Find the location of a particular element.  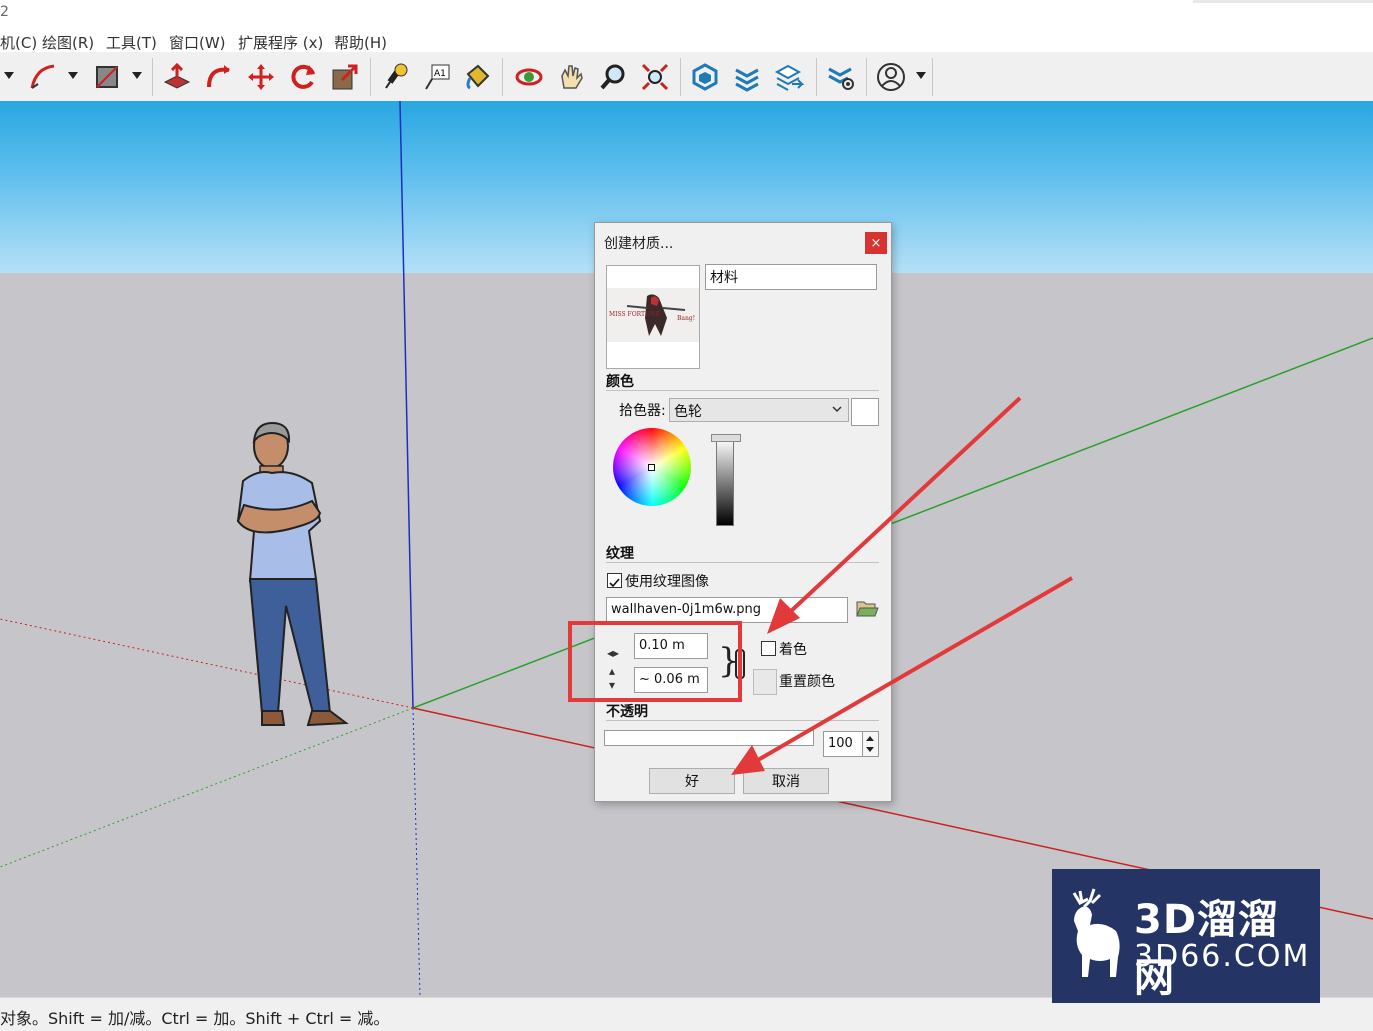

texture-preview-image: MISS FORTUNE Bang! is located at coordinates (653, 315).